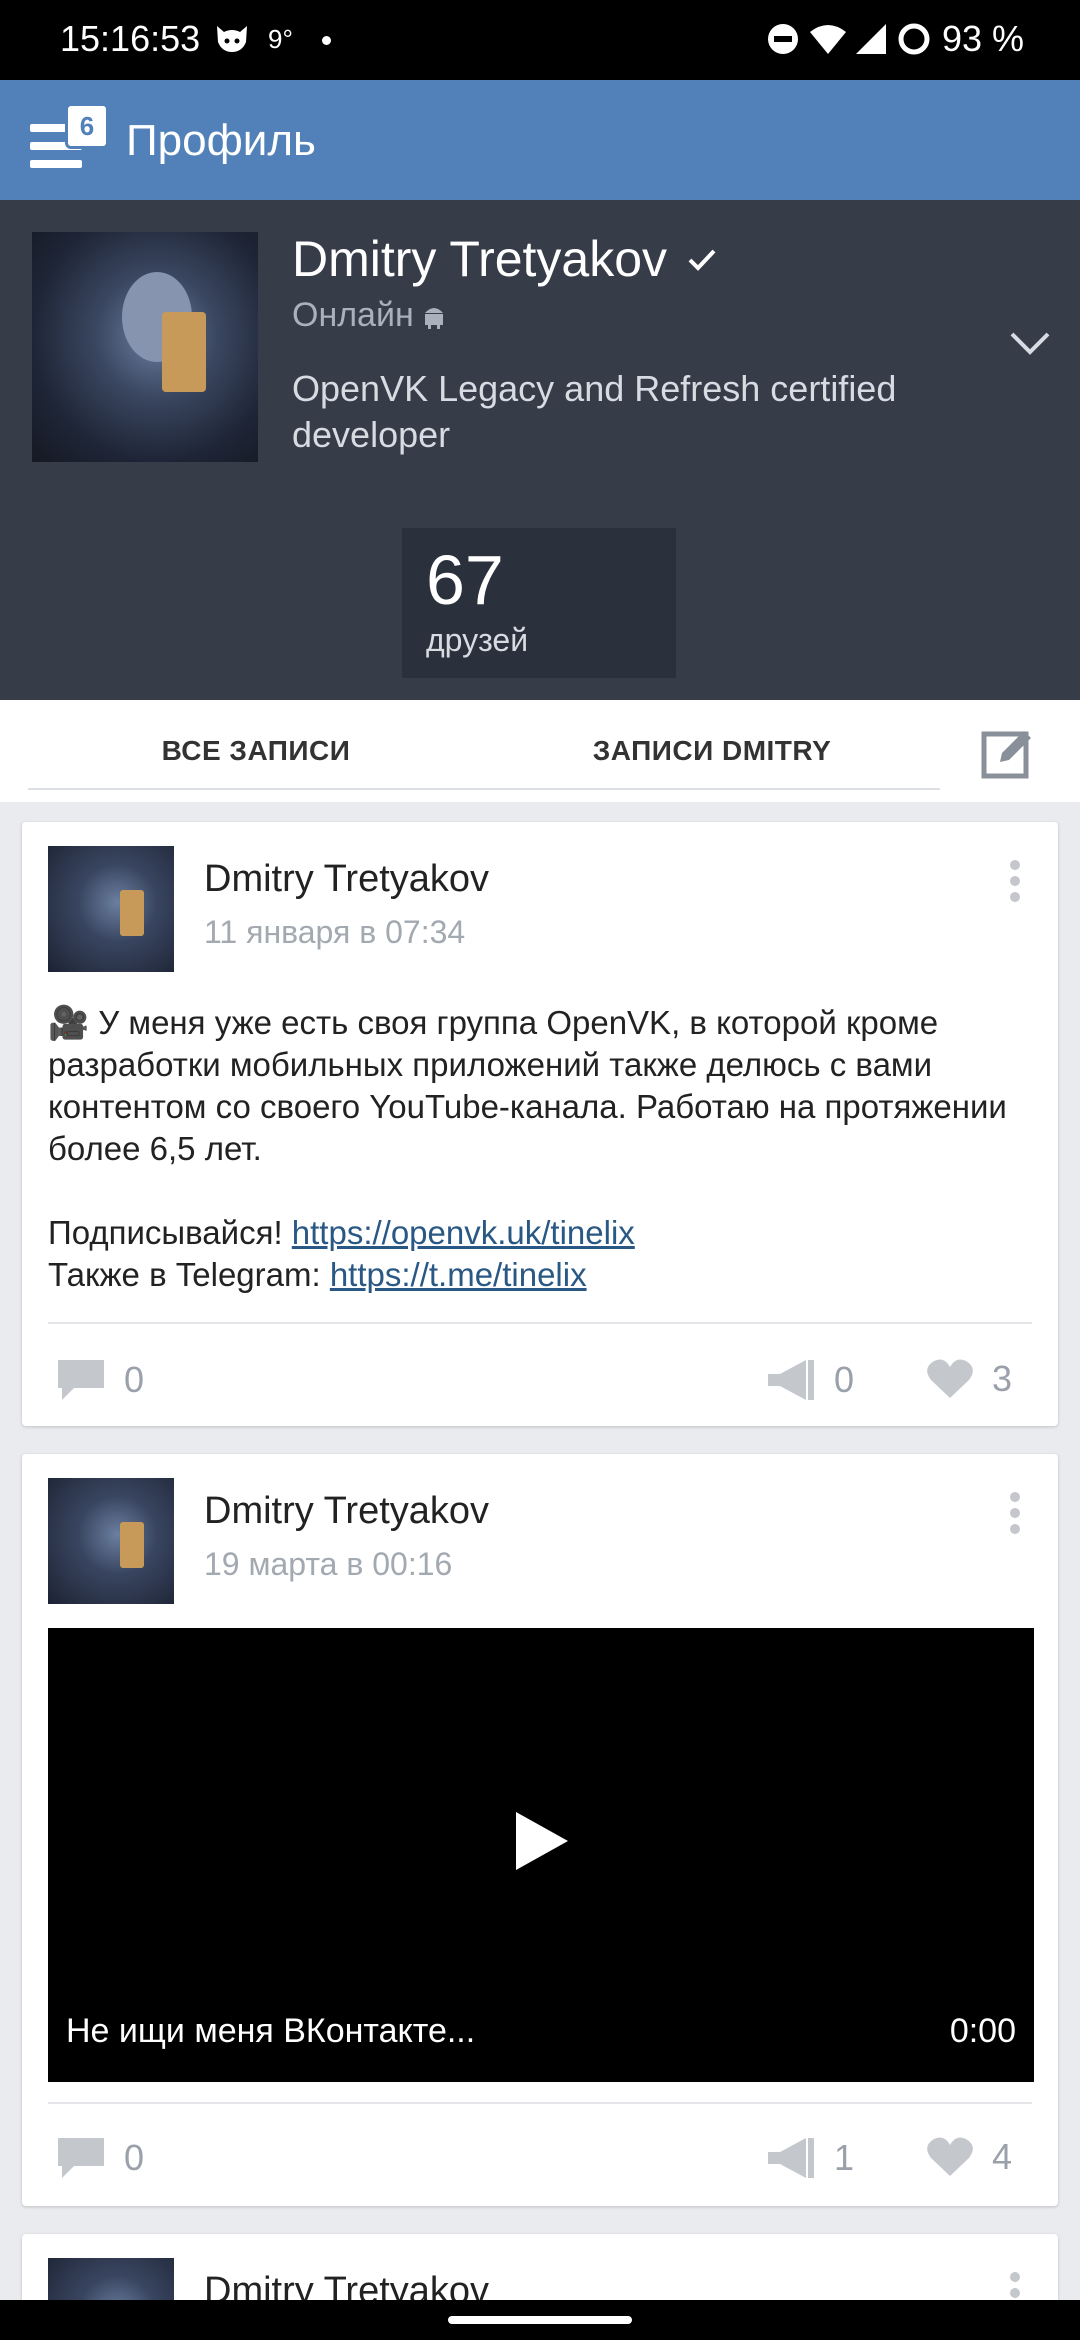 The height and width of the screenshot is (2340, 1080). I want to click on openvk-link: https://openvk.uk/tinelix, so click(463, 1232).